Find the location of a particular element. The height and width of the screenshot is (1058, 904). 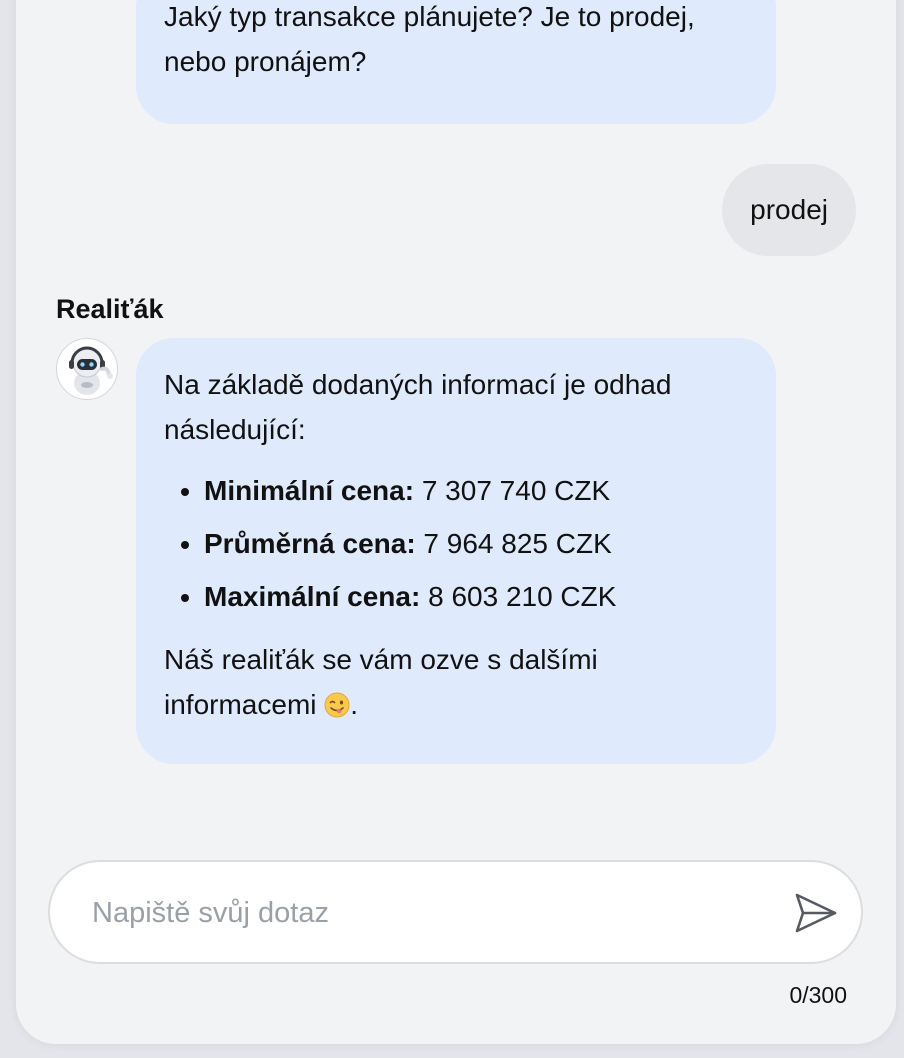

send-button is located at coordinates (816, 913).